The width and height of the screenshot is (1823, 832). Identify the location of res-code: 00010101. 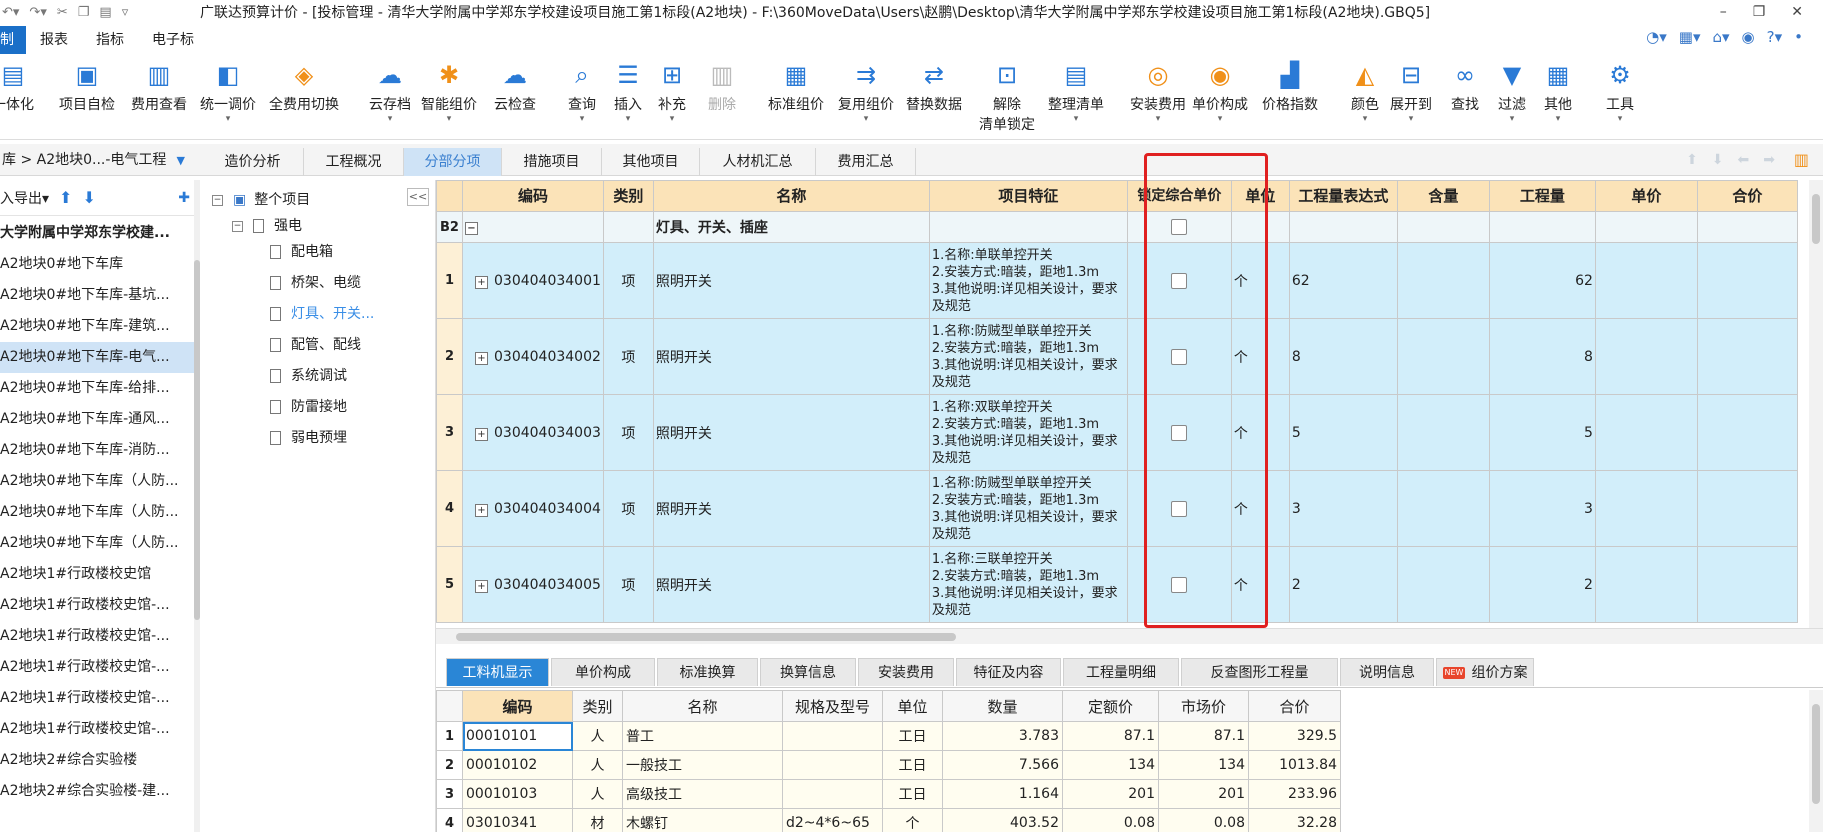
(517, 736).